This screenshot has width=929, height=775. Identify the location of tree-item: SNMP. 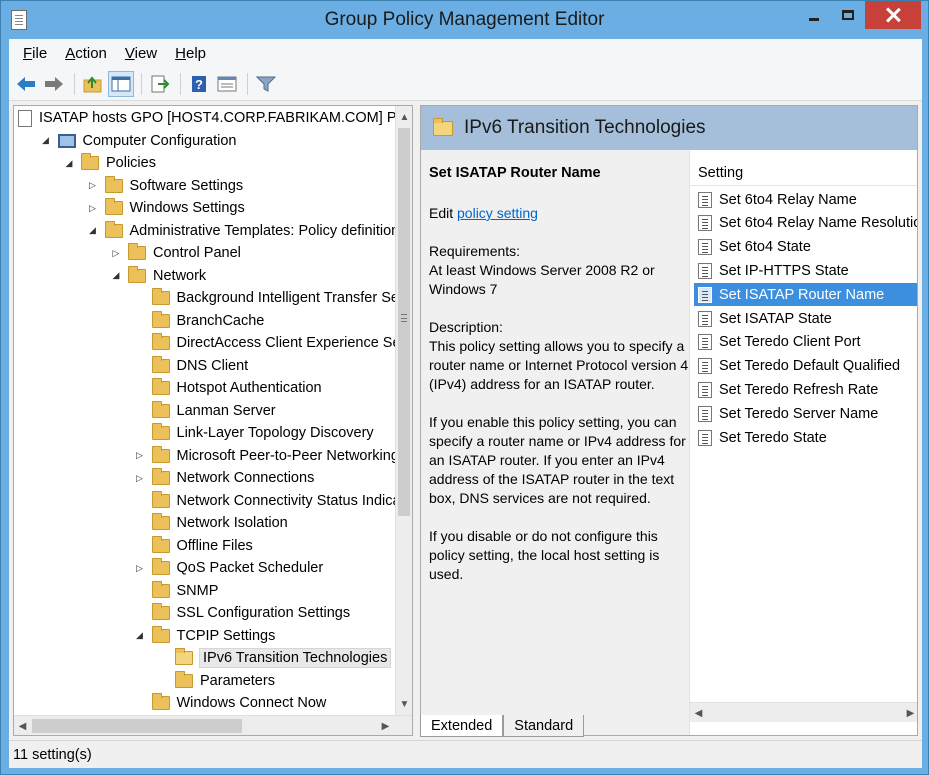
(176, 591).